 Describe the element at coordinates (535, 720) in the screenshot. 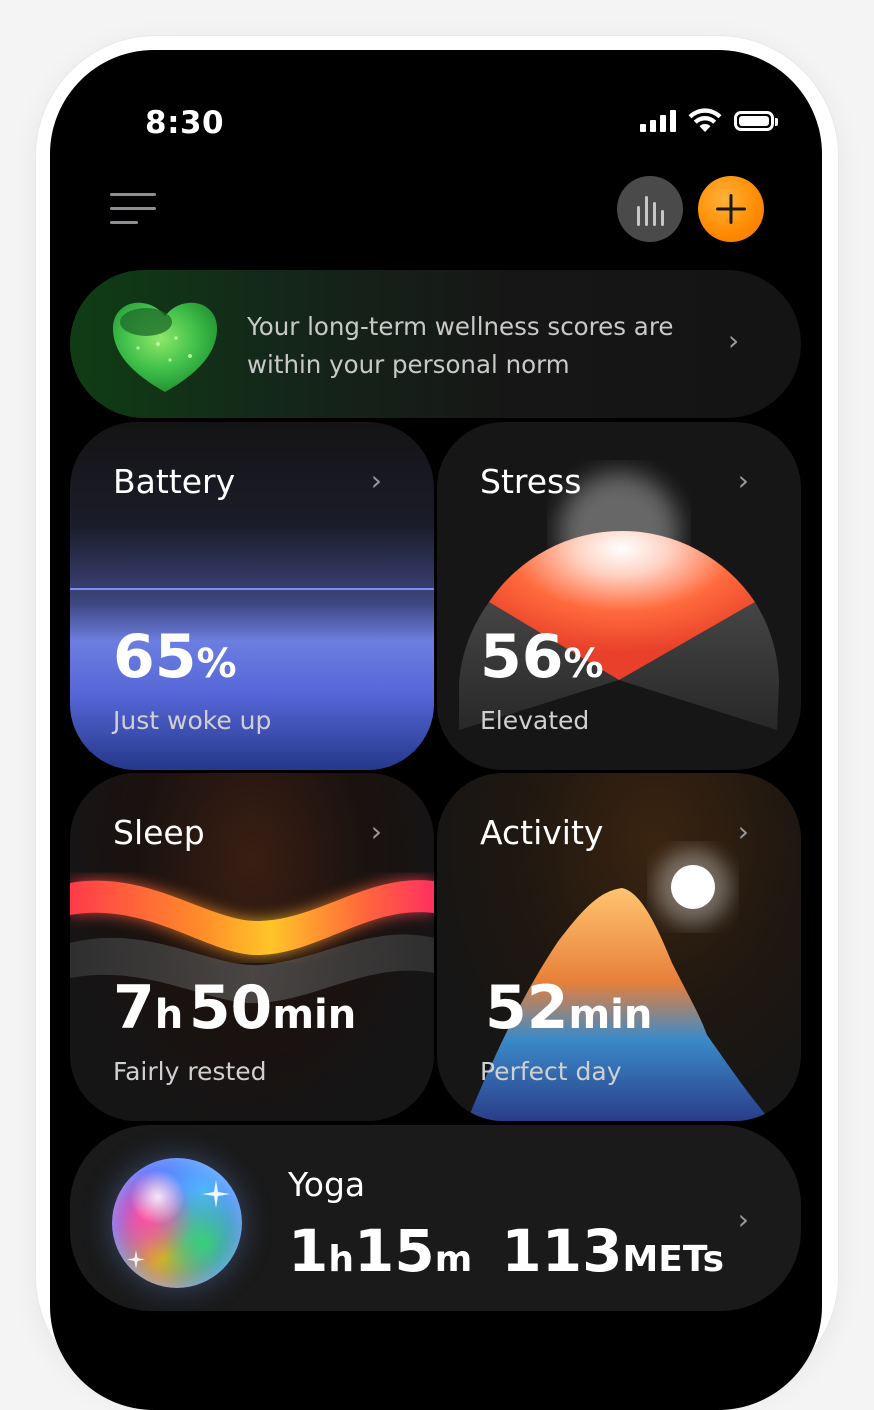

I see `stress-status: Elevated` at that location.